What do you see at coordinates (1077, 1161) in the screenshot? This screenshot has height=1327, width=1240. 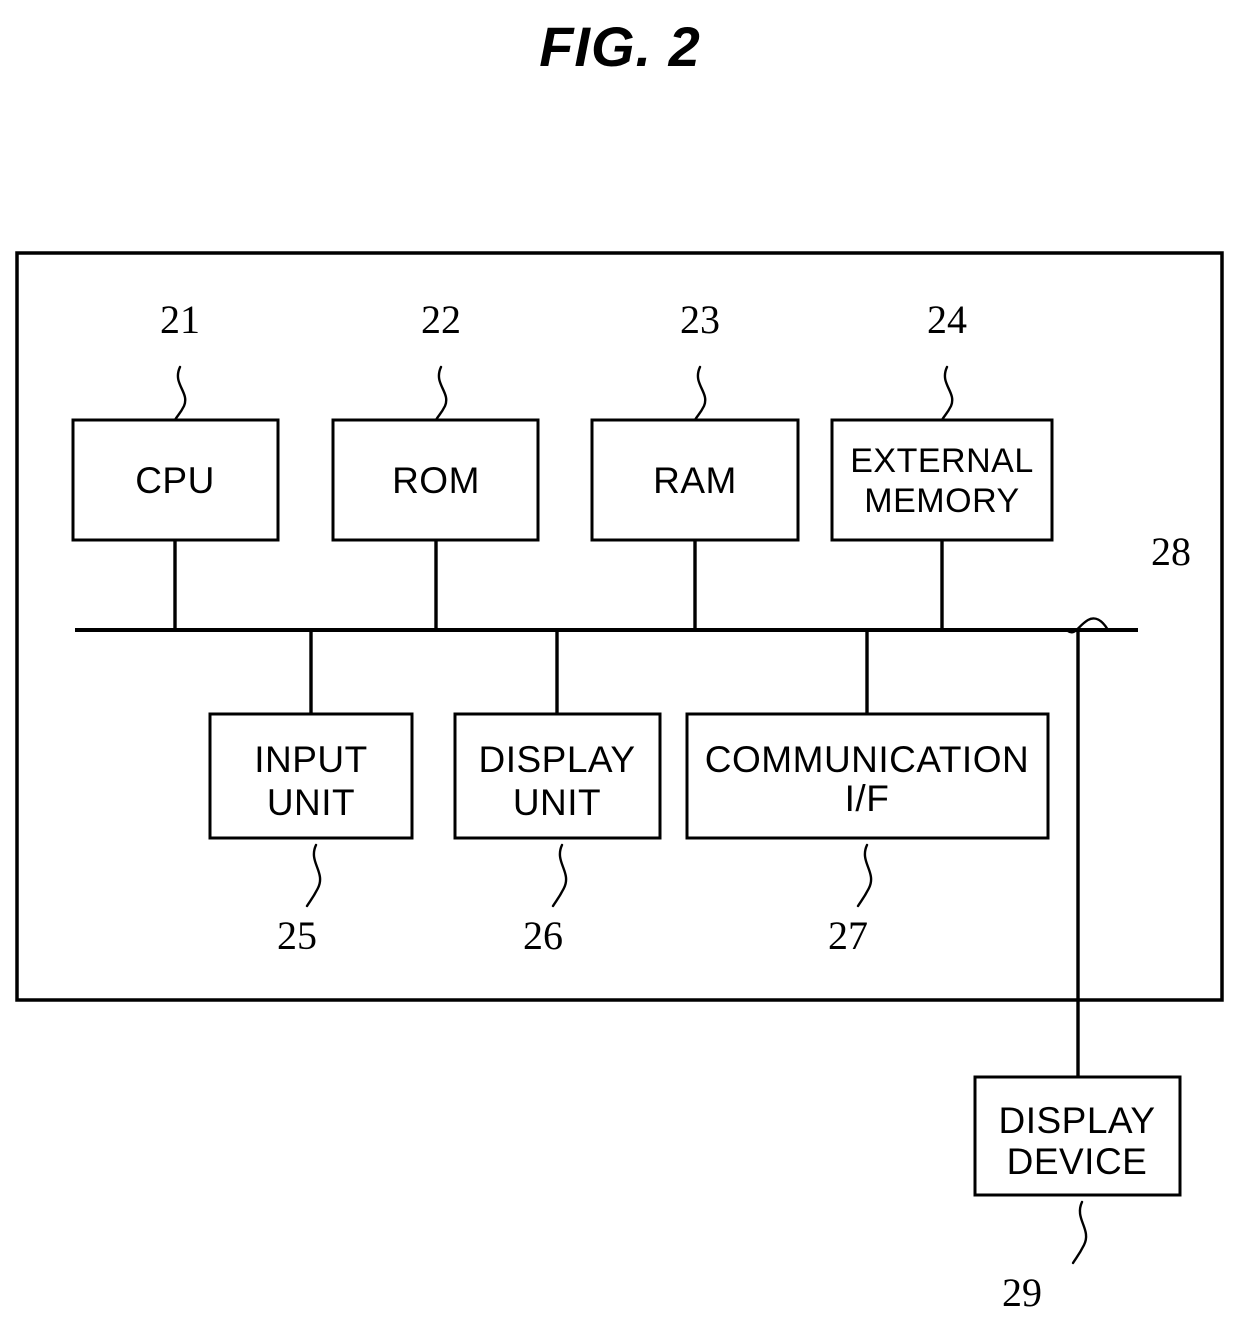 I see `block-label-display-device-line2: DEVICE` at bounding box center [1077, 1161].